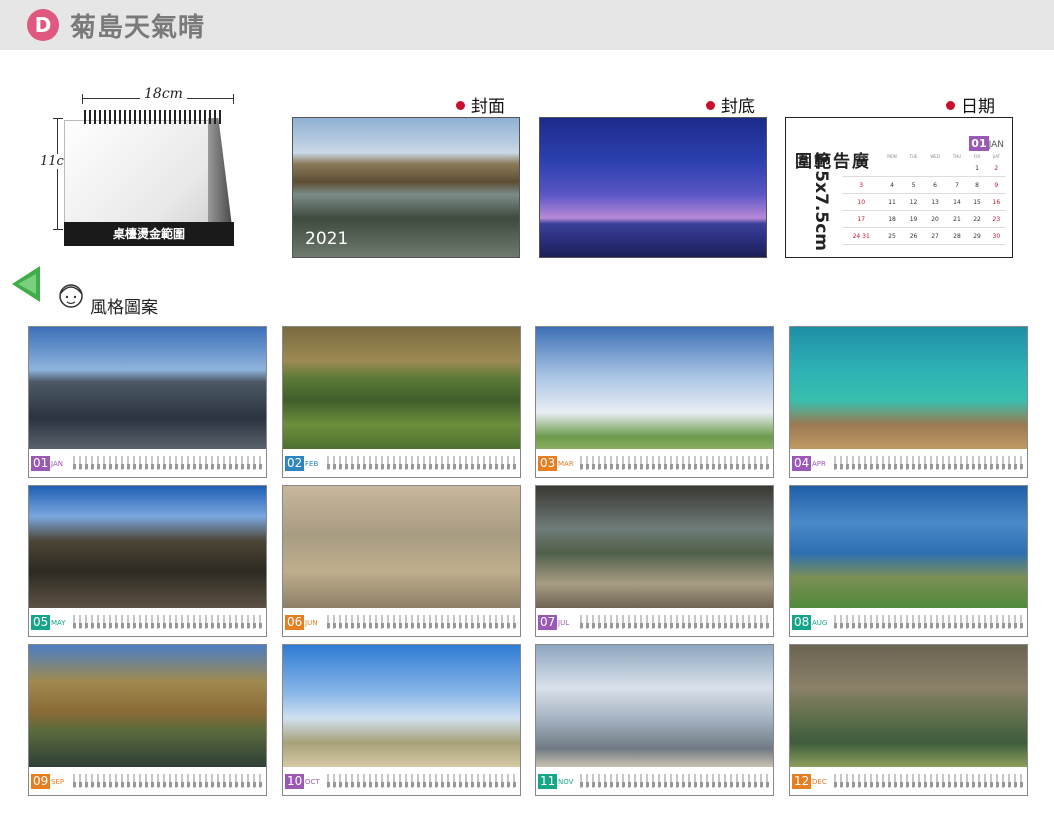  Describe the element at coordinates (802, 463) in the screenshot. I see `month-number: 04` at that location.